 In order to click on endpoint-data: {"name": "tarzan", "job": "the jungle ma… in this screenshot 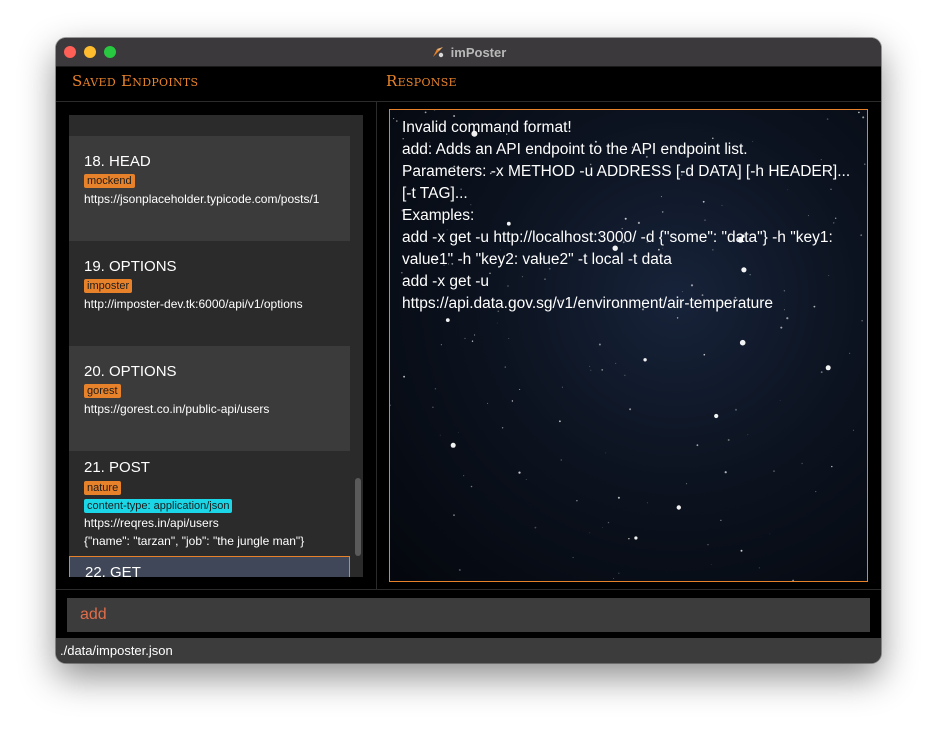, I will do `click(194, 541)`.